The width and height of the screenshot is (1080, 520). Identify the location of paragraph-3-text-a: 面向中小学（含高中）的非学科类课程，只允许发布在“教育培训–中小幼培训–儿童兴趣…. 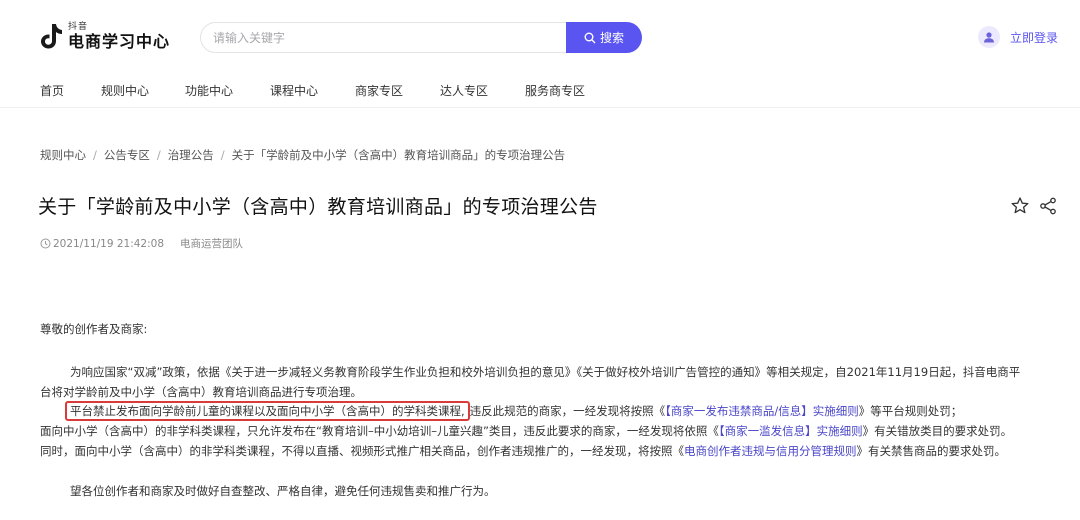
(379, 431).